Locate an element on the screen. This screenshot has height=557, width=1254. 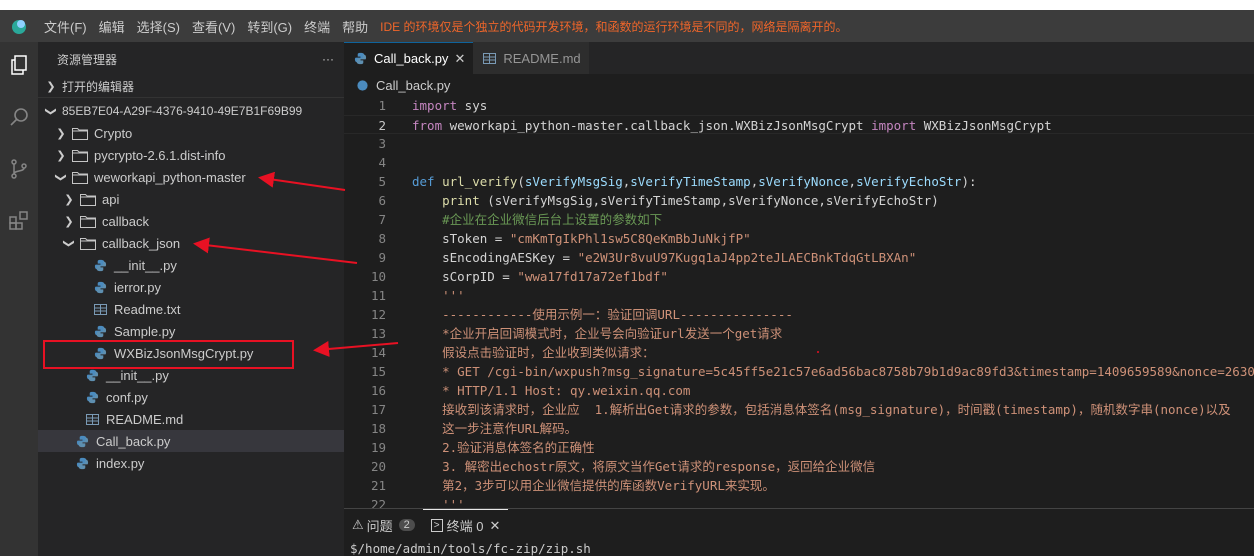
tree-item: ❯ pycrypto-2.6.1.dist-info is located at coordinates (191, 155).